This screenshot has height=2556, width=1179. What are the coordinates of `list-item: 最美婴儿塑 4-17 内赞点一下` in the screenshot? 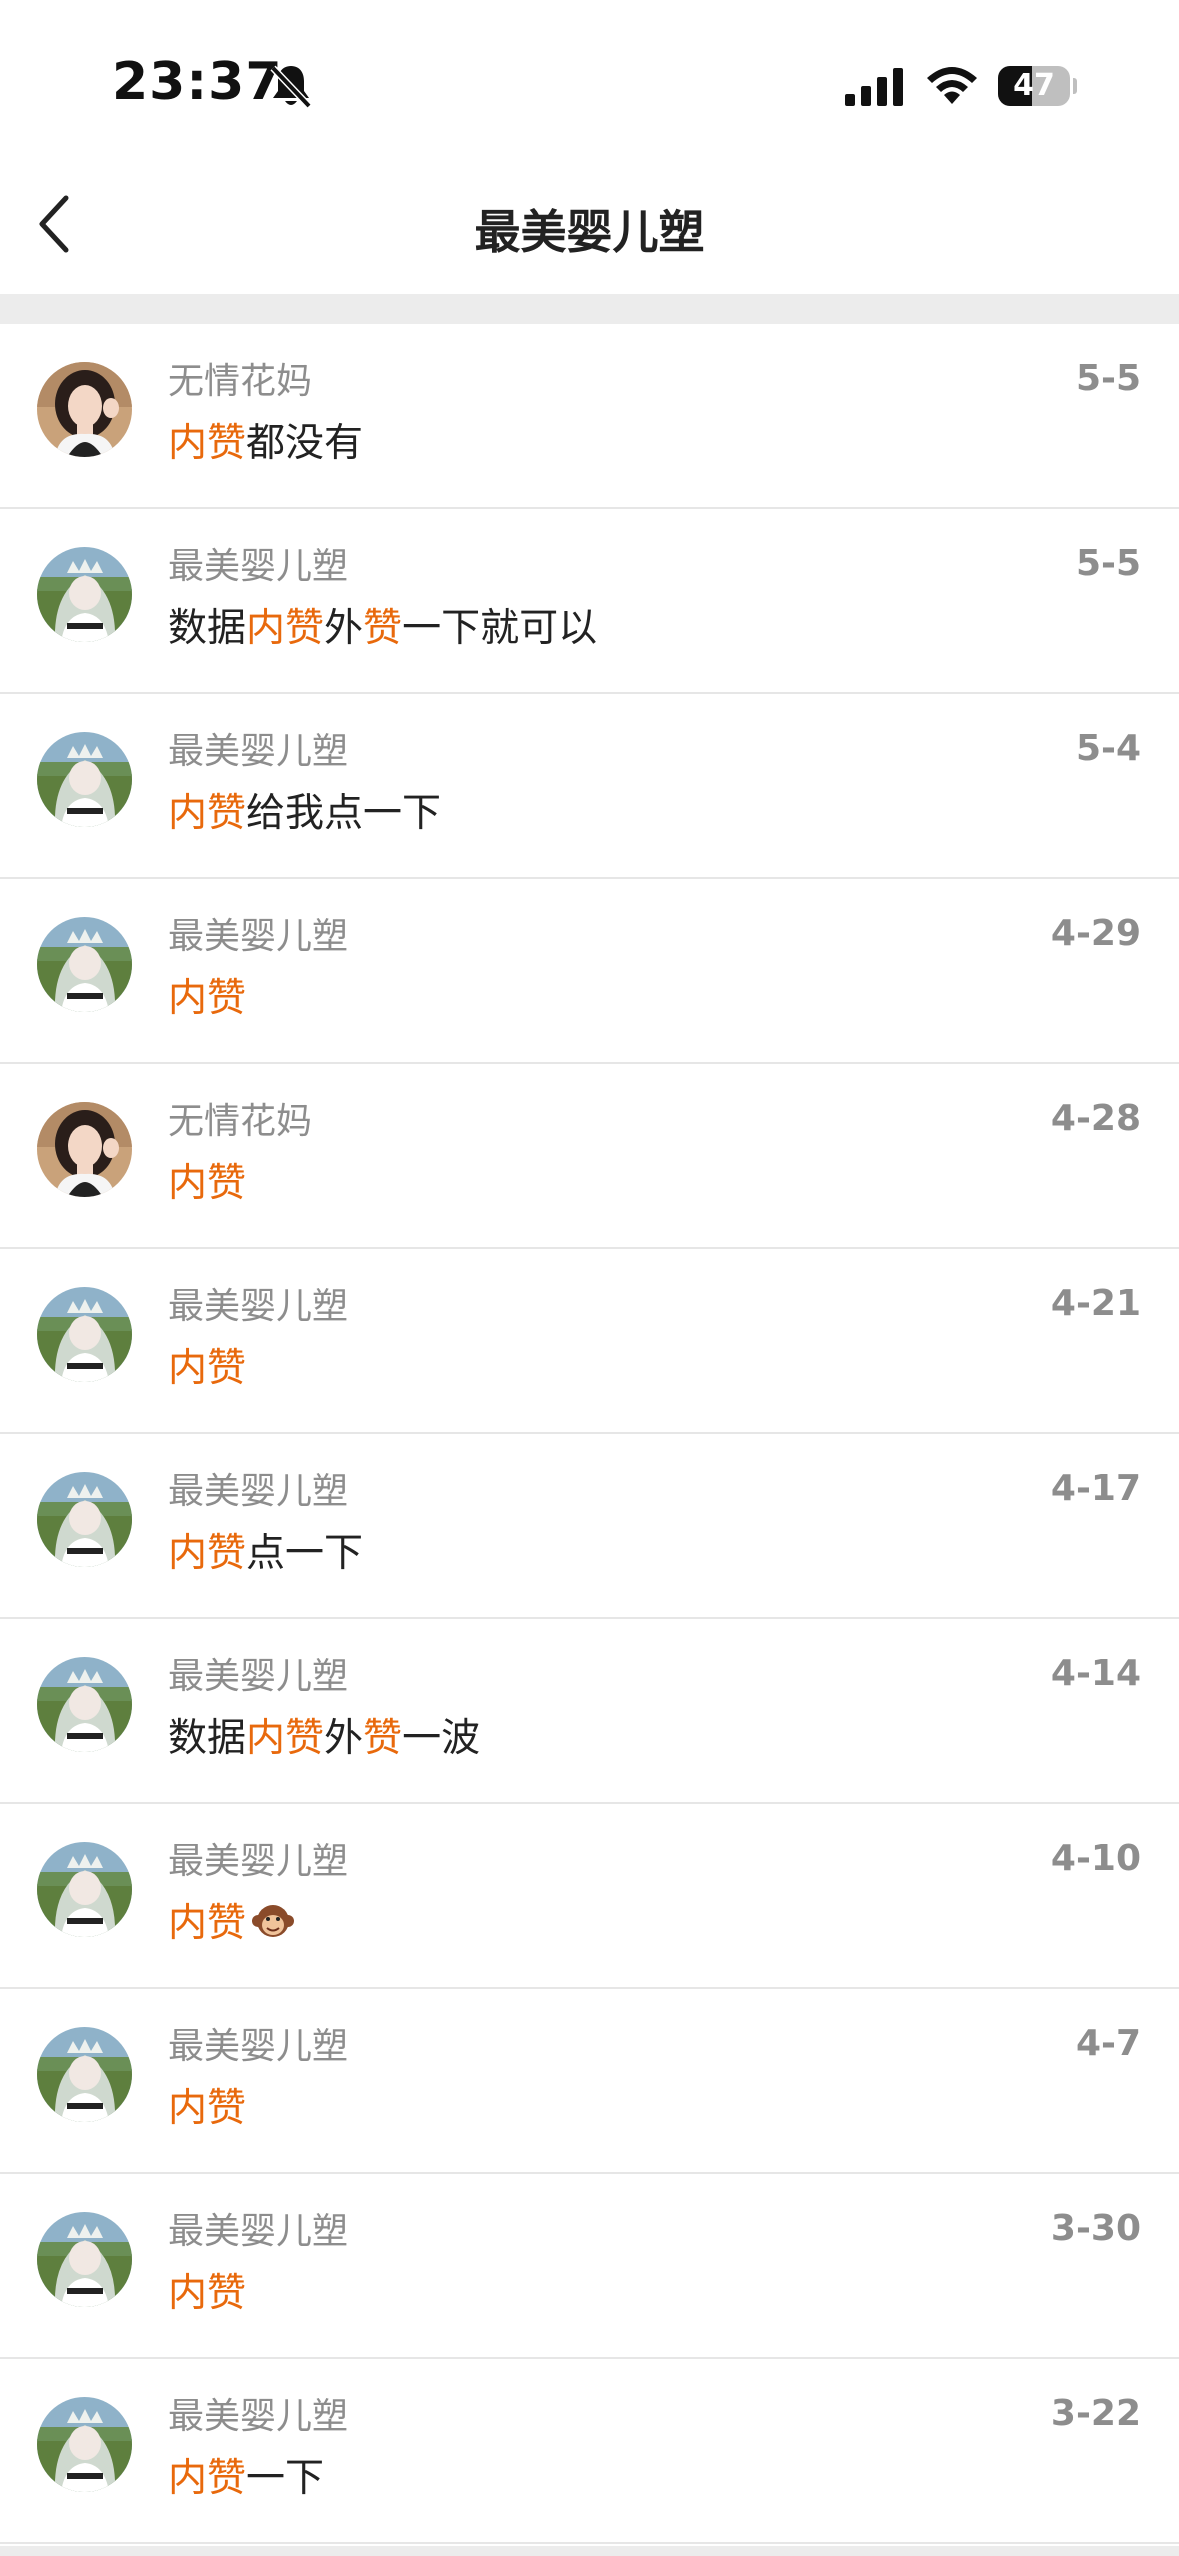 It's located at (589, 1526).